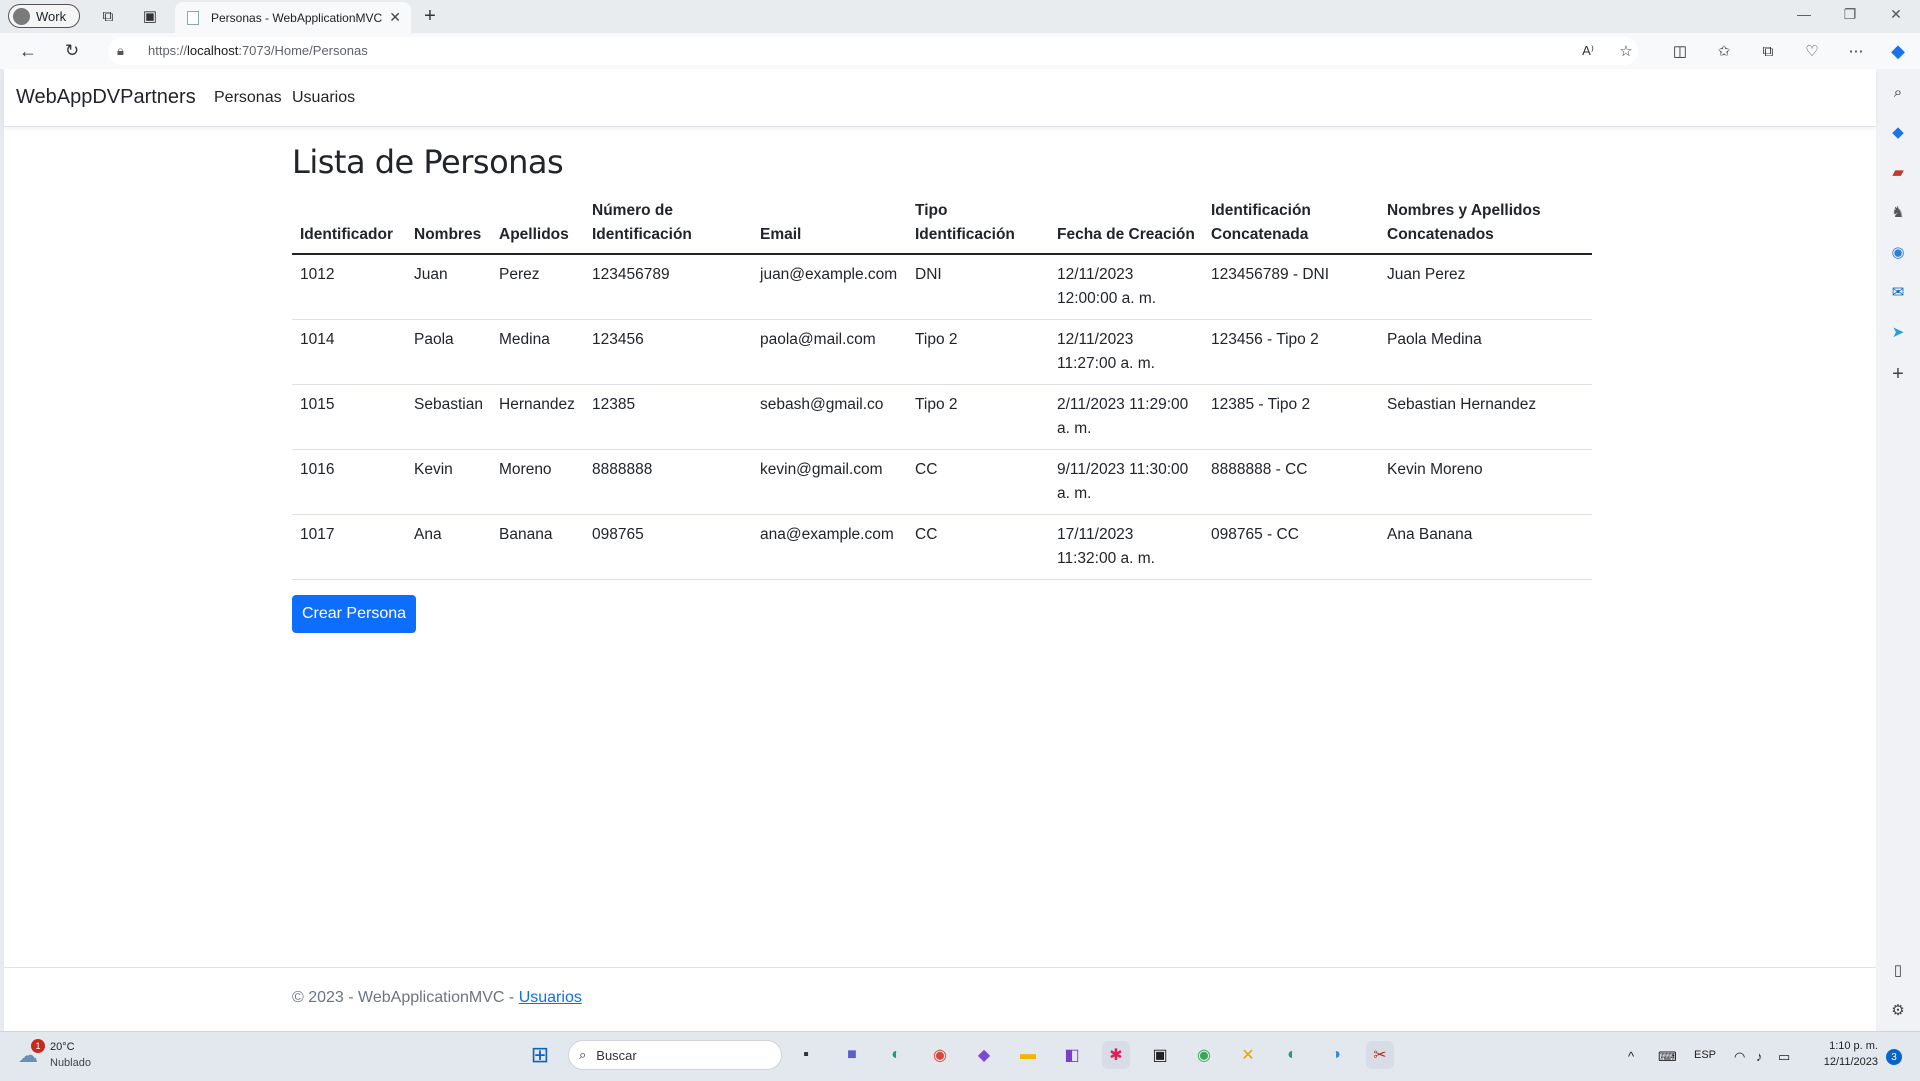 This screenshot has height=1081, width=1920. Describe the element at coordinates (323, 98) in the screenshot. I see `nav-link-usuarios: Usuarios` at that location.